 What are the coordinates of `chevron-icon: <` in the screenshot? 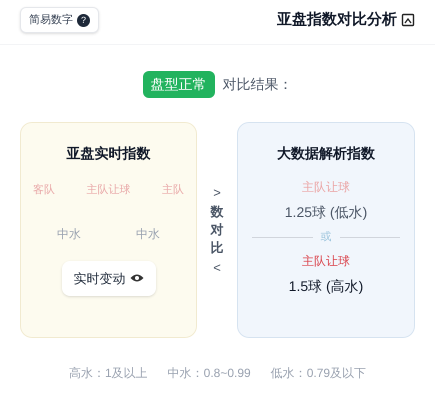 It's located at (217, 267).